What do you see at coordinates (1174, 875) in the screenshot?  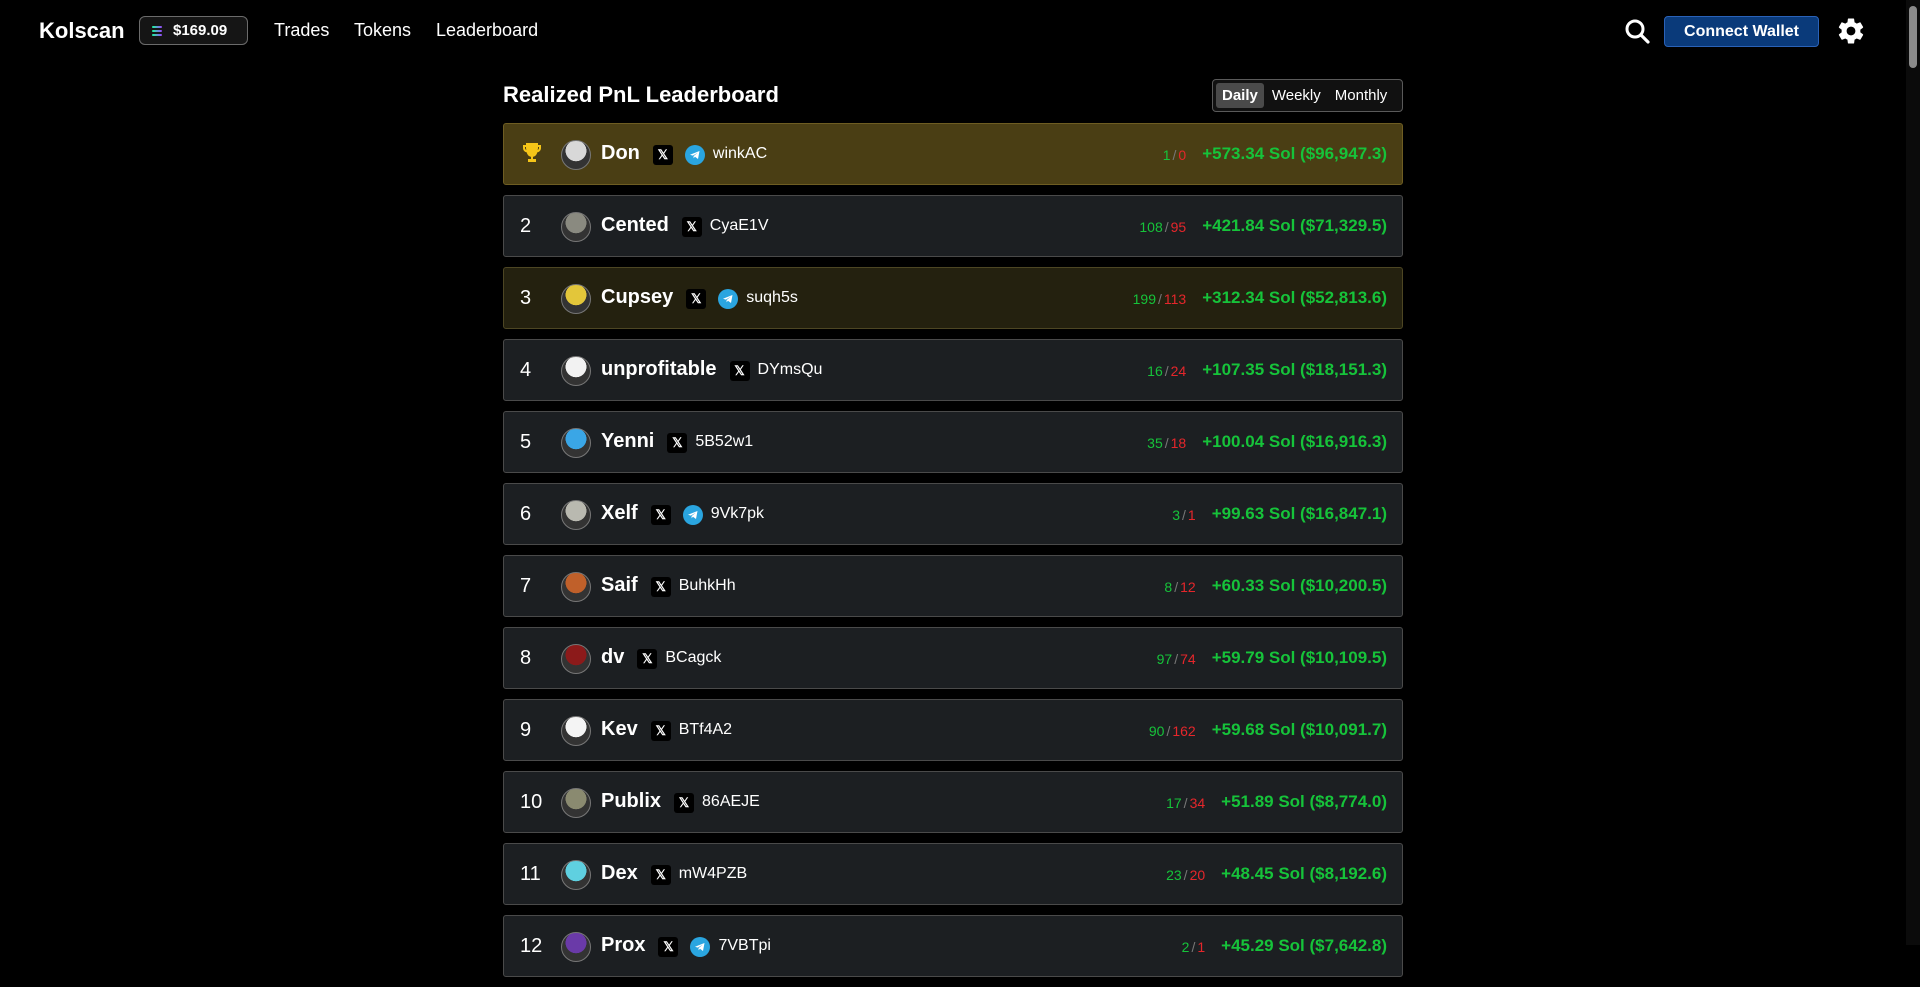 I see `wins-count: 23` at bounding box center [1174, 875].